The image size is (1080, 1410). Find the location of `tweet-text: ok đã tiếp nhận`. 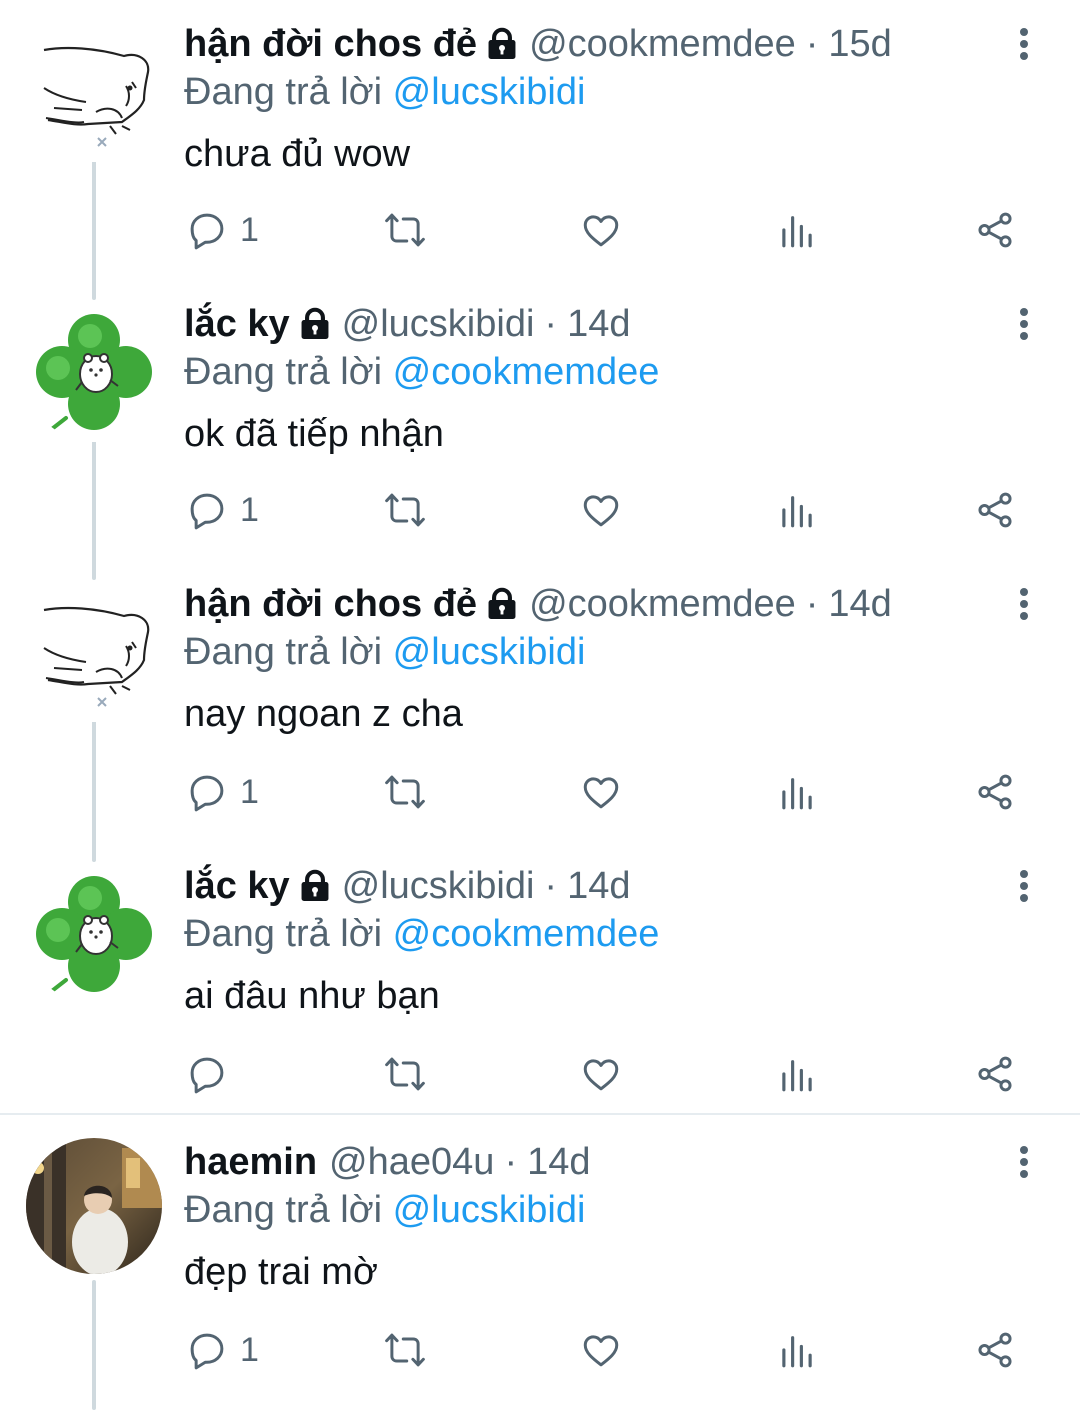

tweet-text: ok đã tiếp nhận is located at coordinates (314, 434).